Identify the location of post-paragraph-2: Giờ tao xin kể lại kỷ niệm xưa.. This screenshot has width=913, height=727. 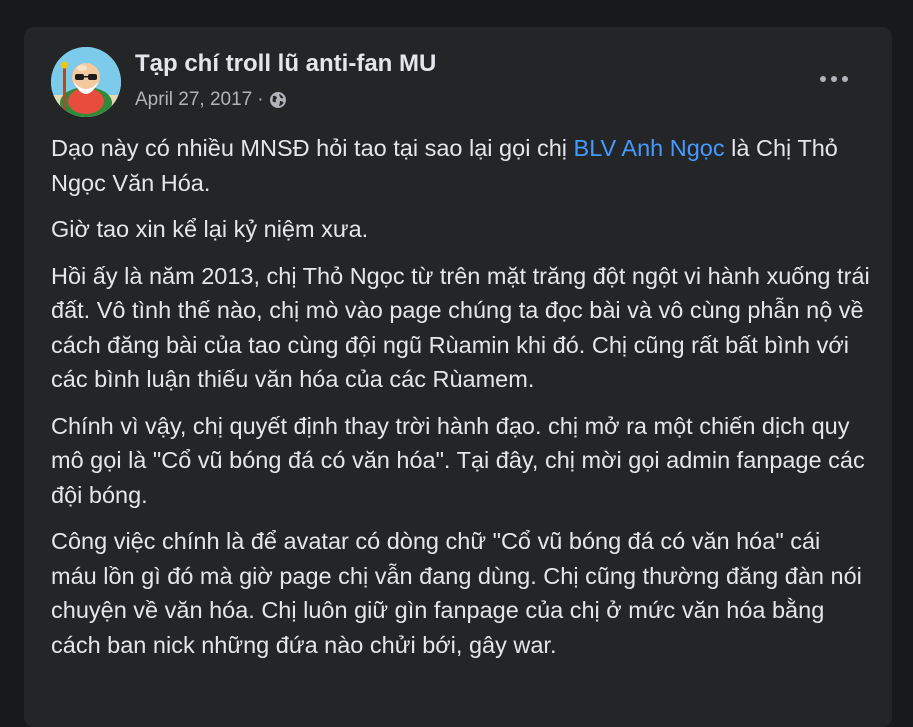
(210, 229).